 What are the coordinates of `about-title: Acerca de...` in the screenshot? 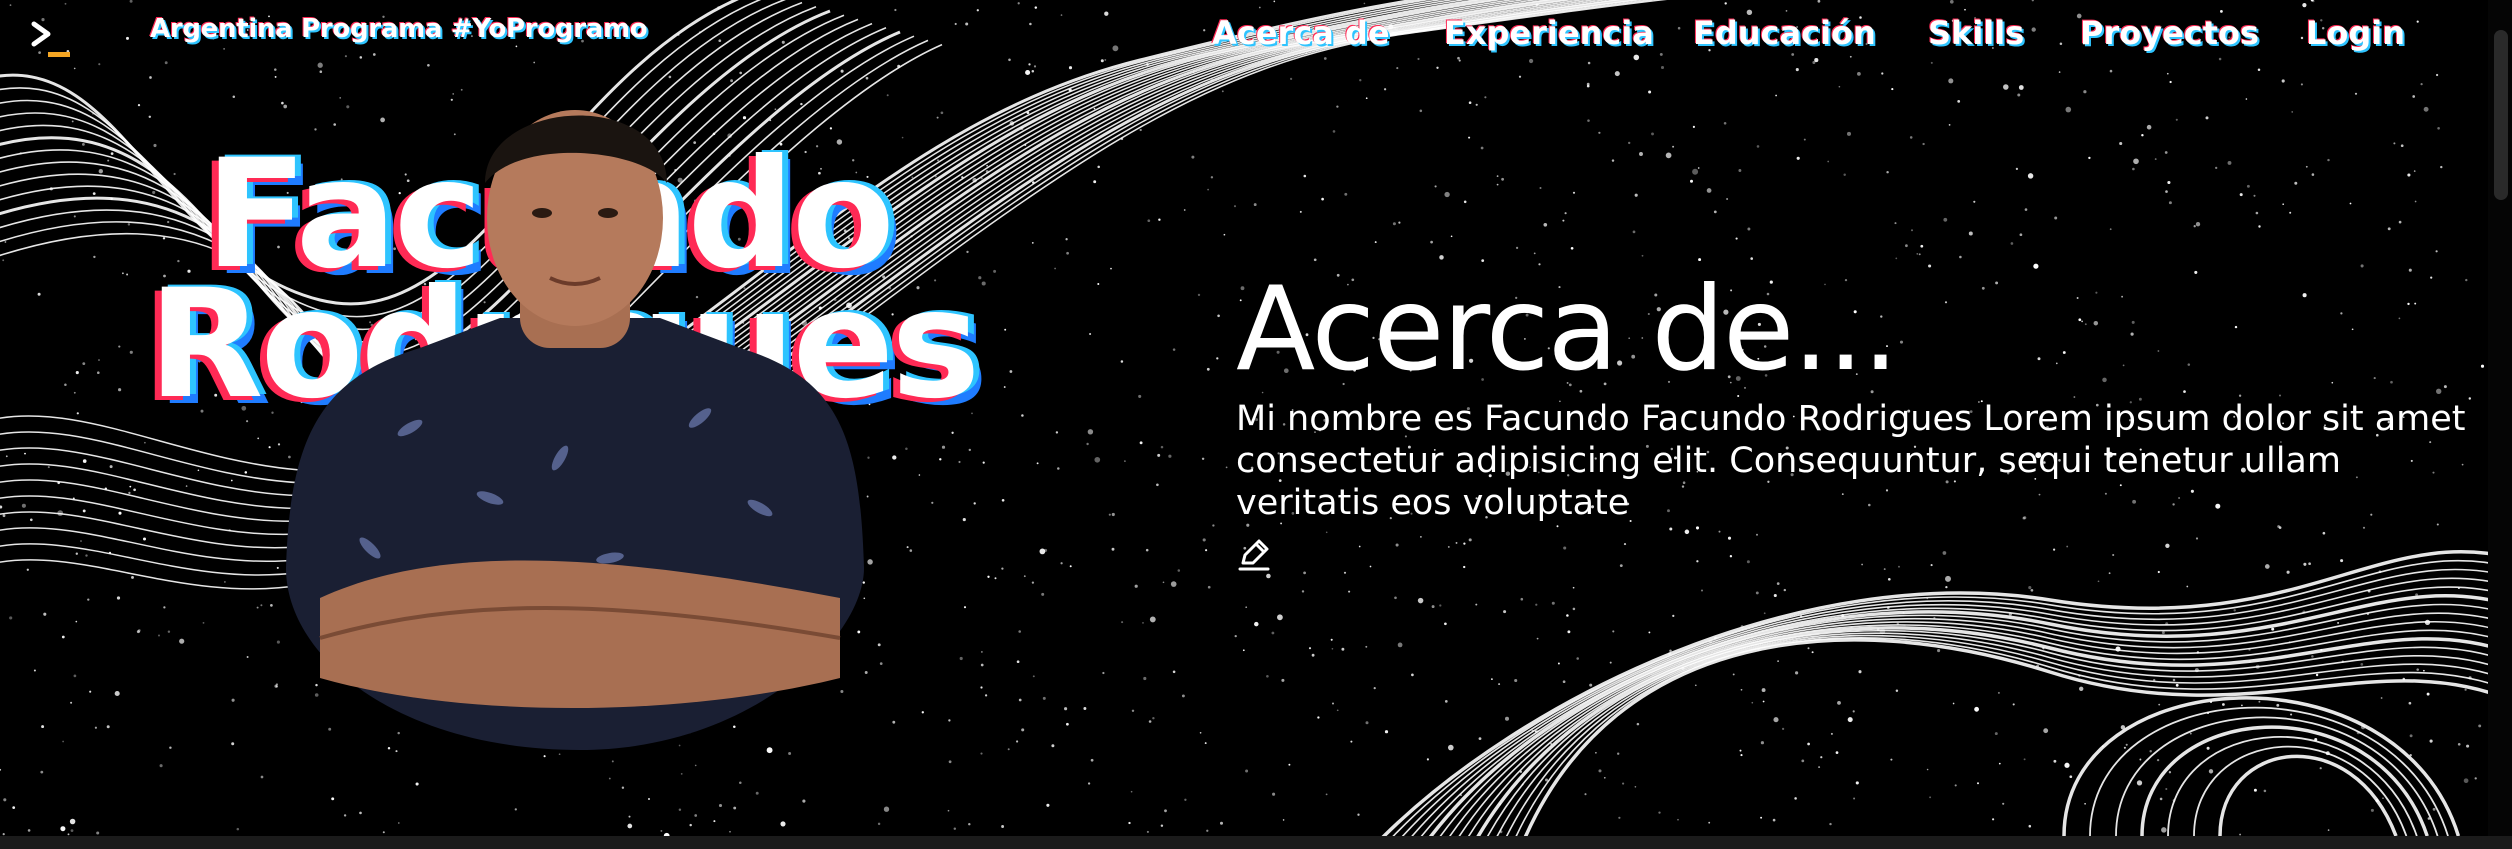 It's located at (1567, 329).